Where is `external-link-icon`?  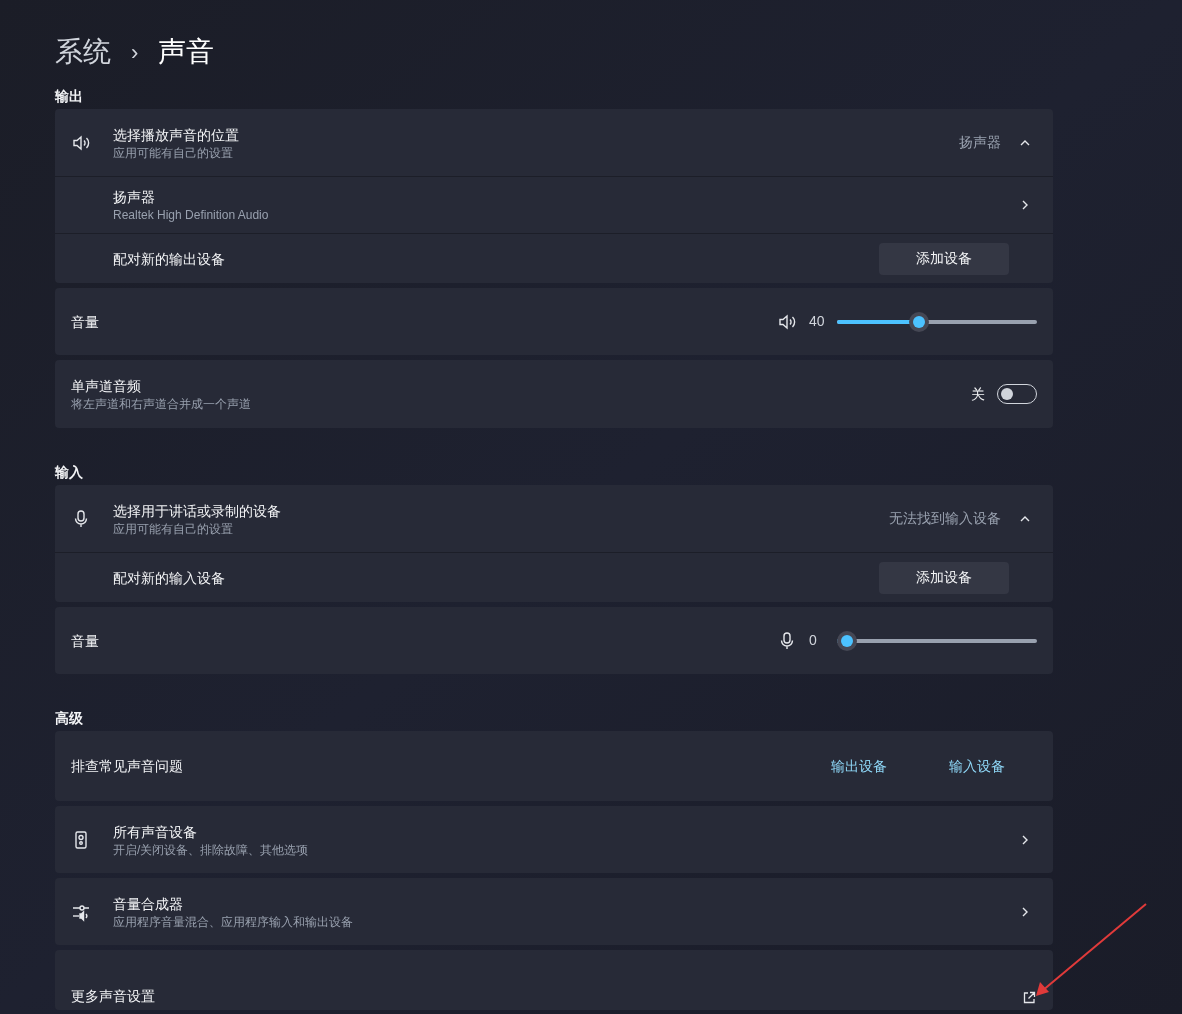
external-link-icon is located at coordinates (1029, 998).